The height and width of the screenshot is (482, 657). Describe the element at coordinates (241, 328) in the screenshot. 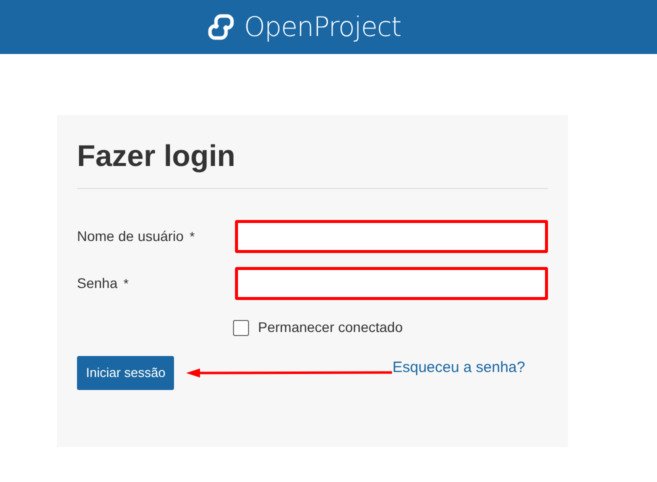

I see `checkbox` at that location.